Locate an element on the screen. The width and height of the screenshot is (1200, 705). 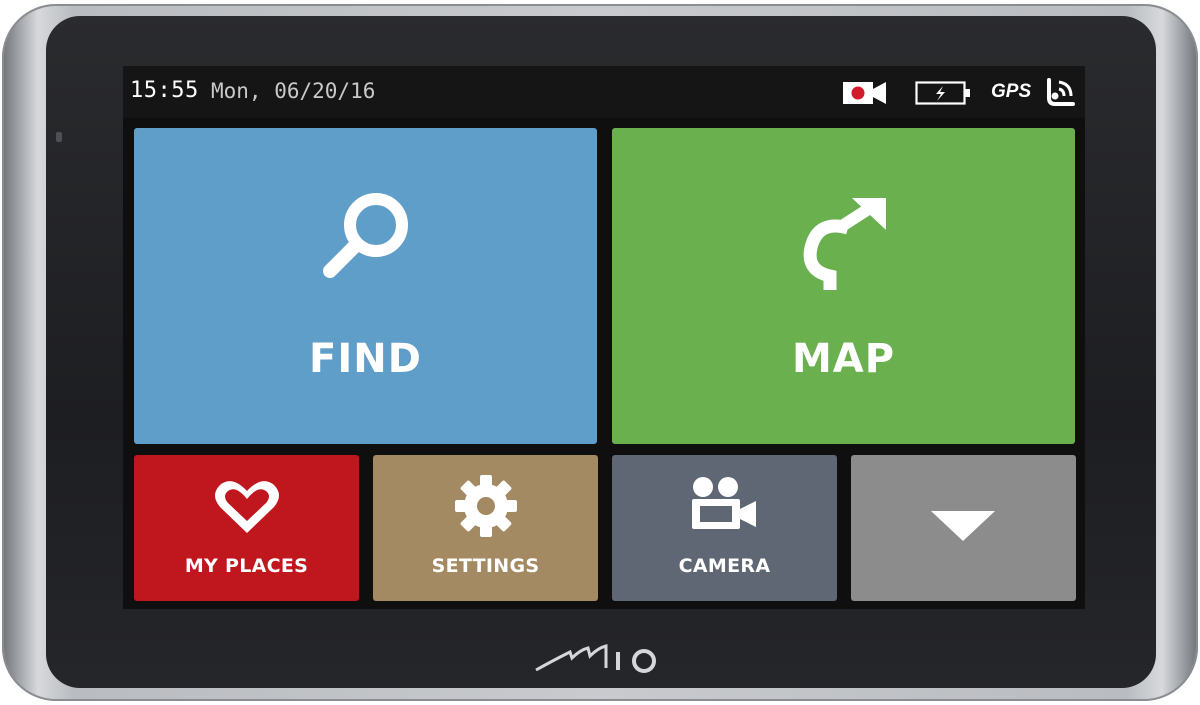
settings-button: SETTINGS is located at coordinates (485, 528).